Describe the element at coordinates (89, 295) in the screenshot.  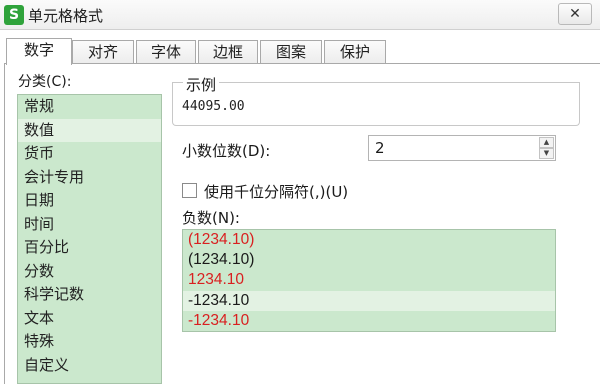
I see `category-item: 科学记数` at that location.